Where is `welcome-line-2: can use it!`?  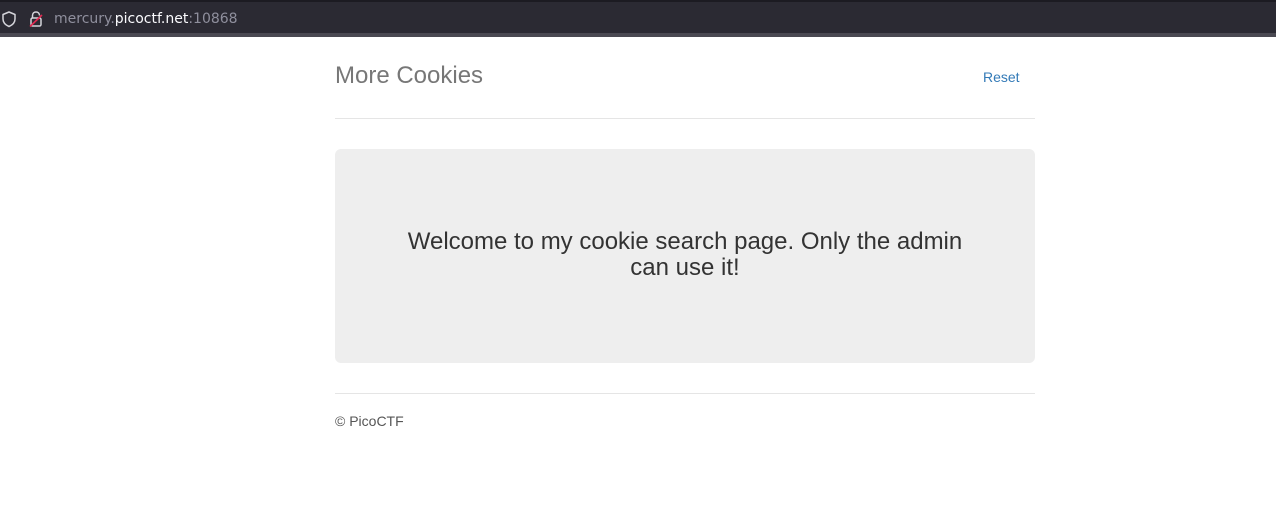
welcome-line-2: can use it! is located at coordinates (685, 267).